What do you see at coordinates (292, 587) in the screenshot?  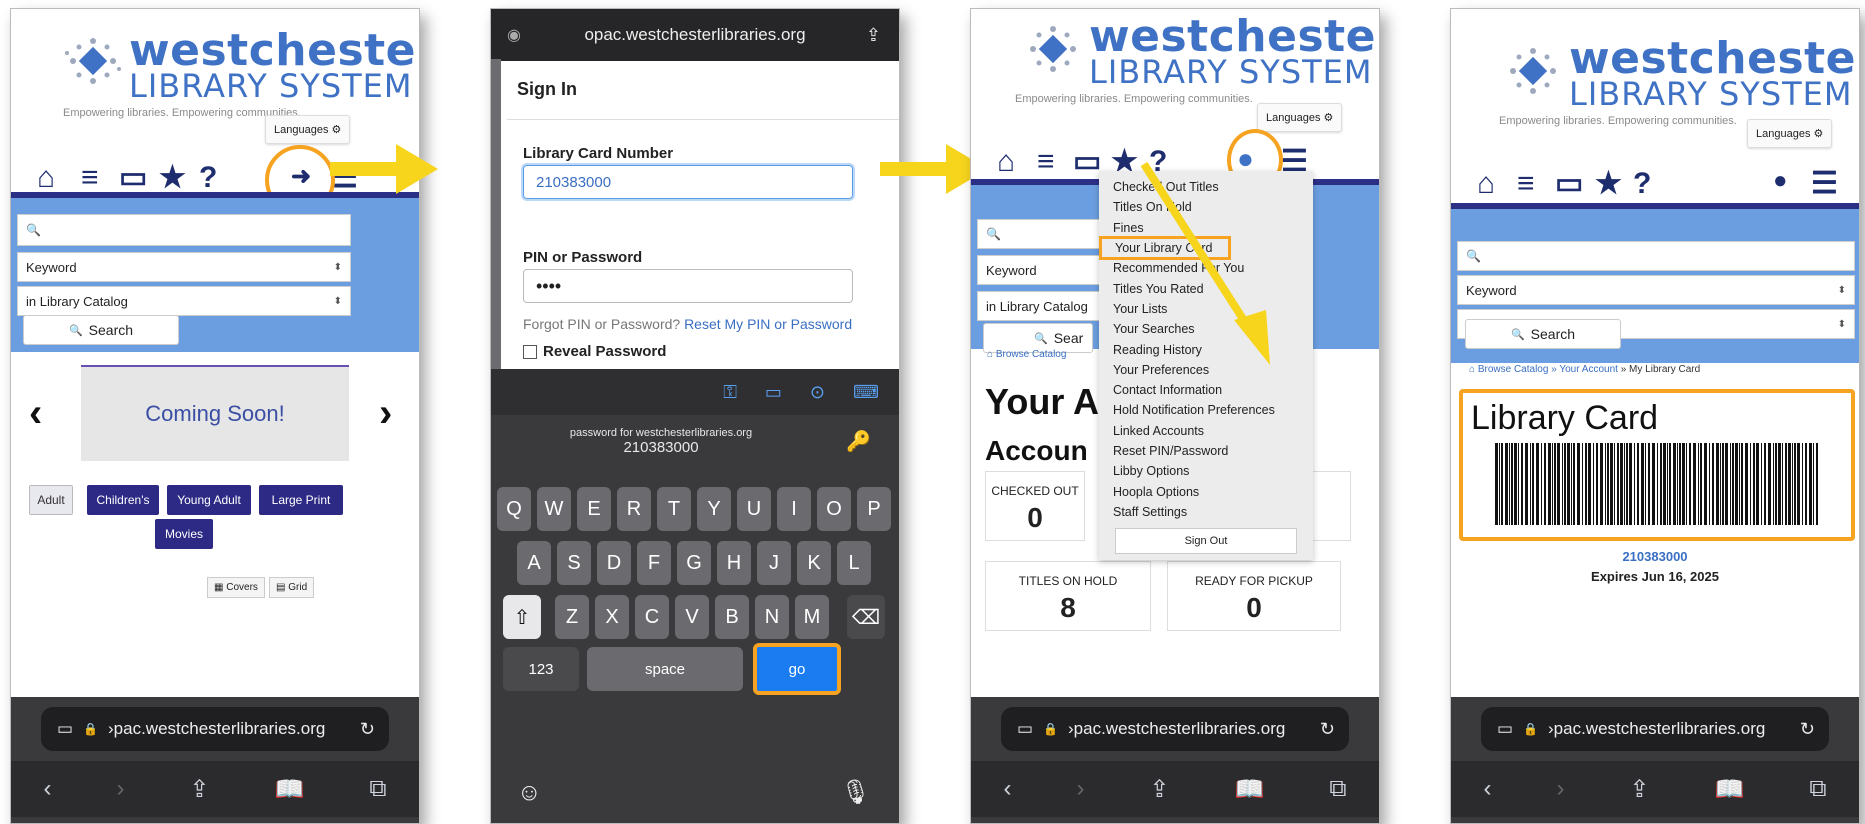 I see `grid-toggle: ▤ Grid` at bounding box center [292, 587].